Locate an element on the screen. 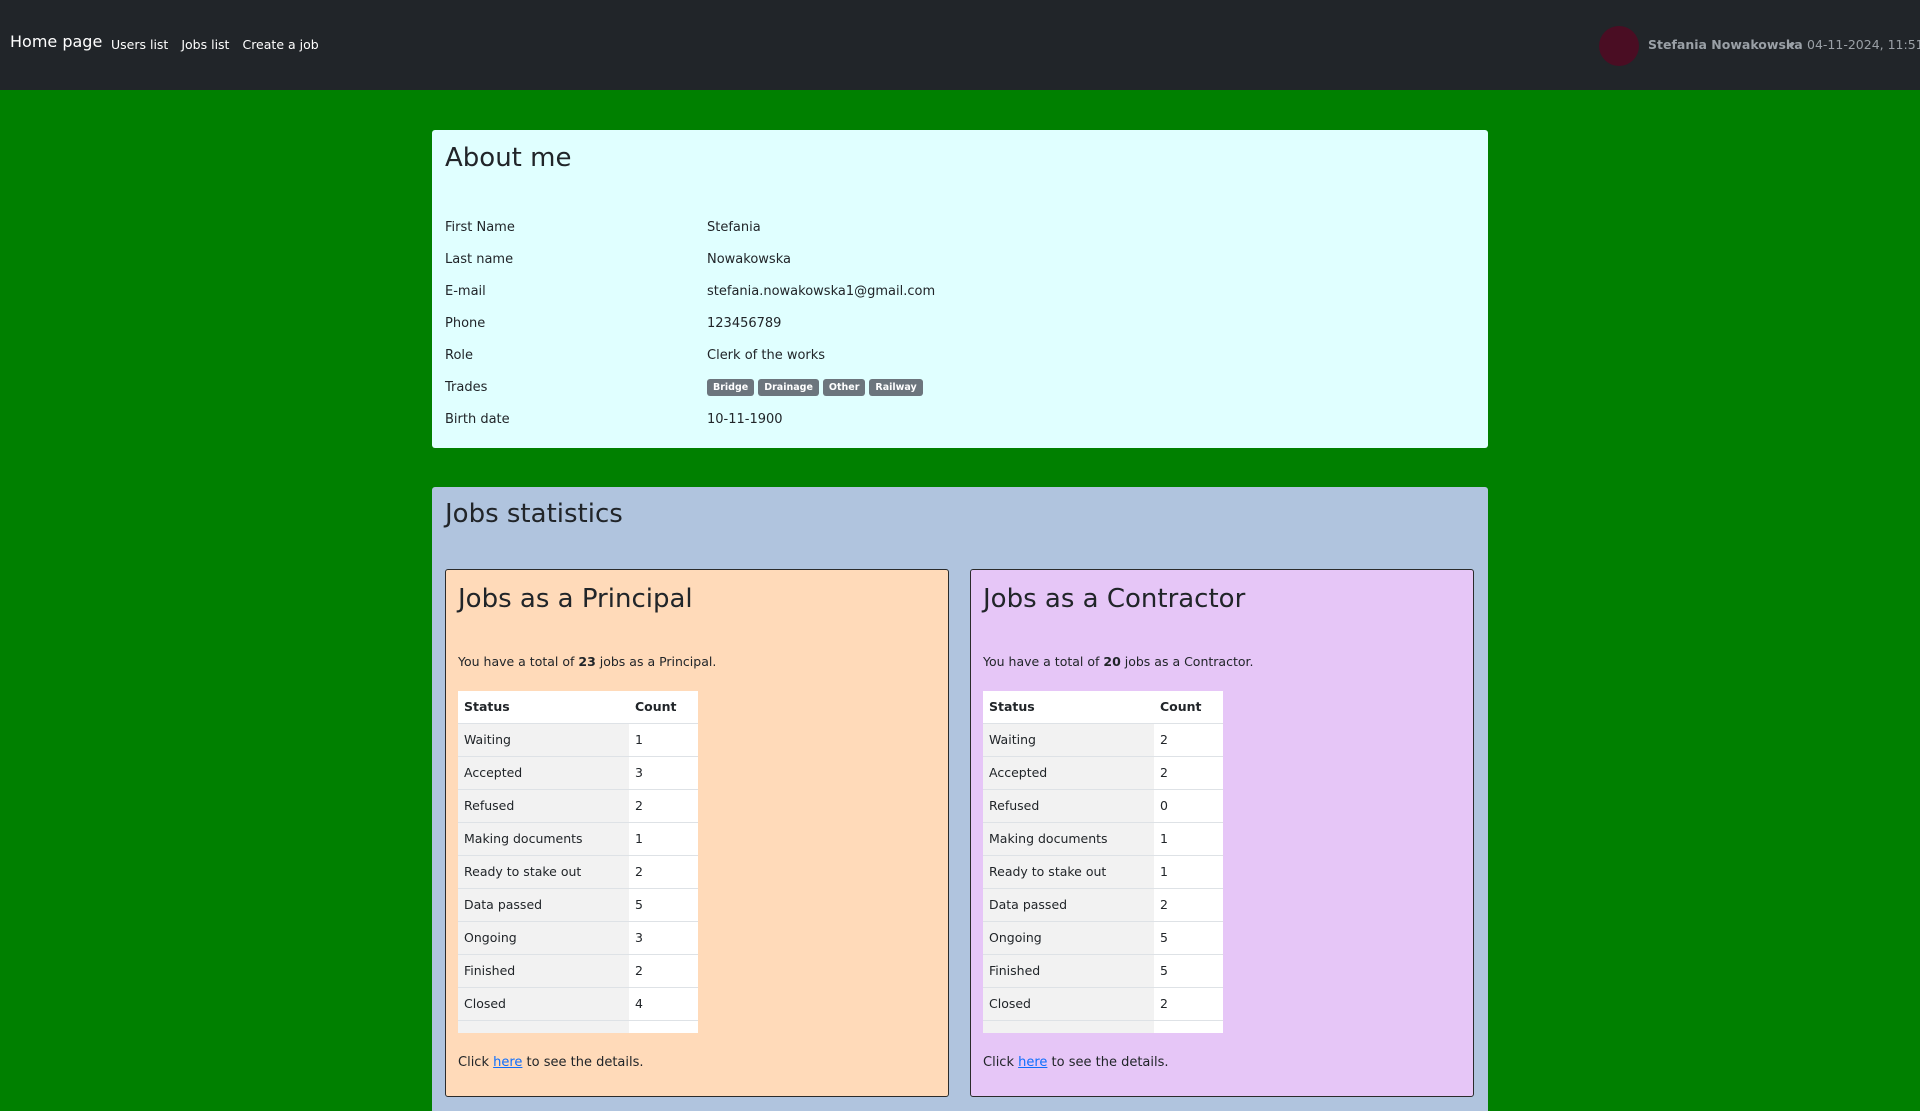 Image resolution: width=1920 pixels, height=1111 pixels. table-row: Ready to stake out 2 is located at coordinates (578, 872).